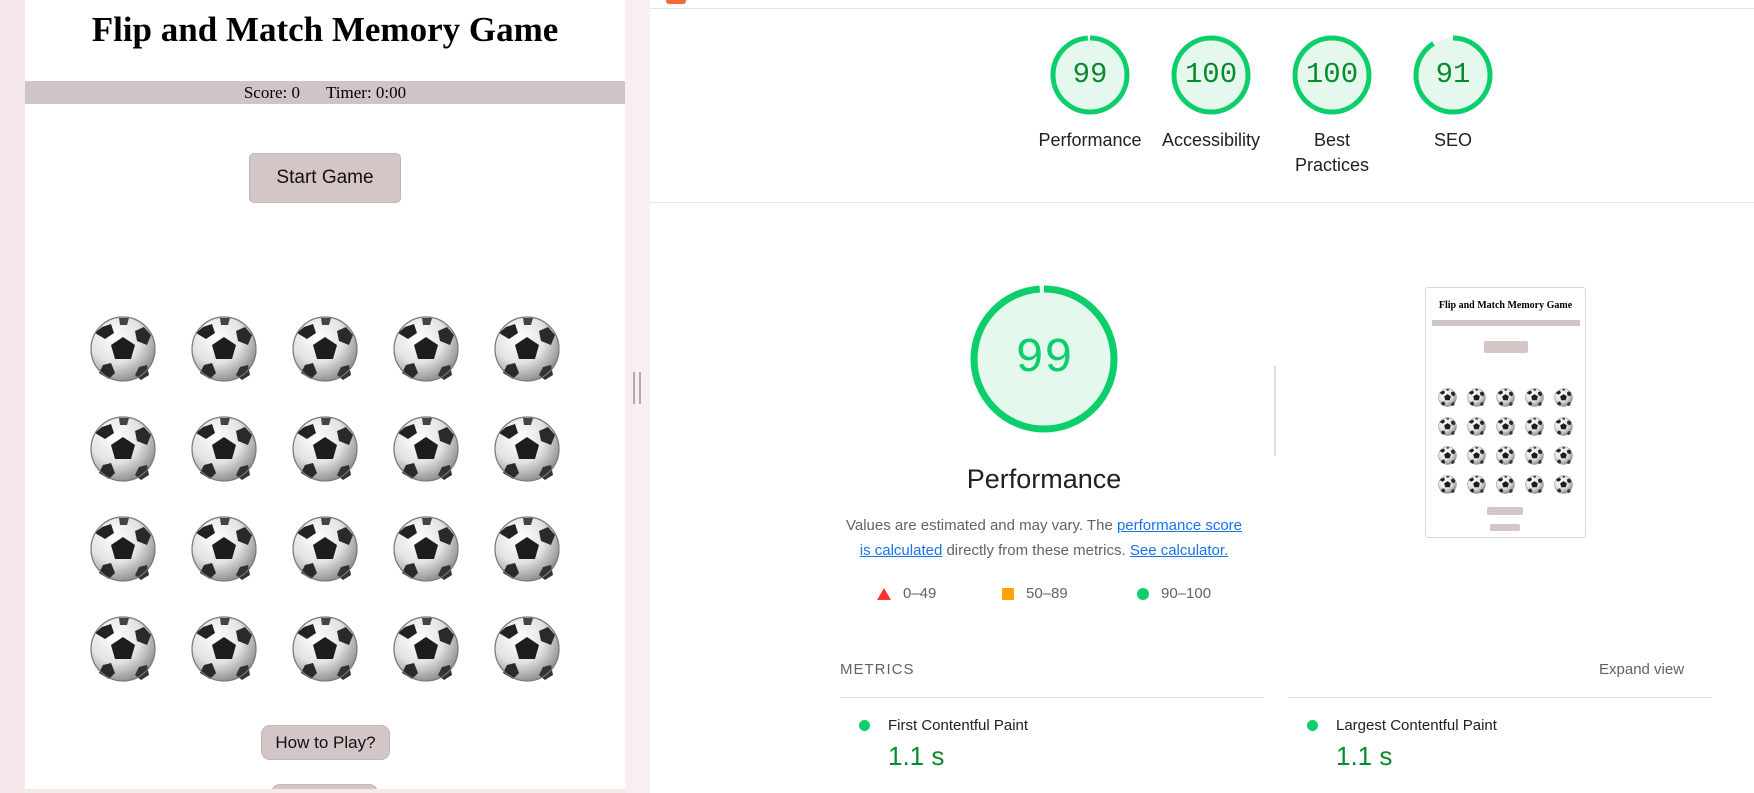  What do you see at coordinates (1506, 347) in the screenshot?
I see `thumb-start-button` at bounding box center [1506, 347].